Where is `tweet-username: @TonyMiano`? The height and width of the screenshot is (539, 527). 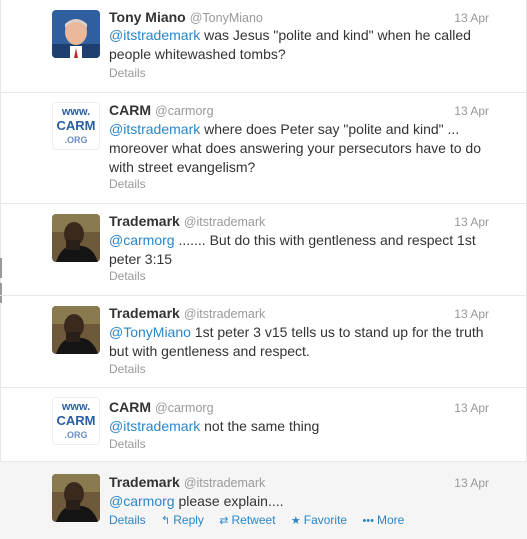 tweet-username: @TonyMiano is located at coordinates (226, 18).